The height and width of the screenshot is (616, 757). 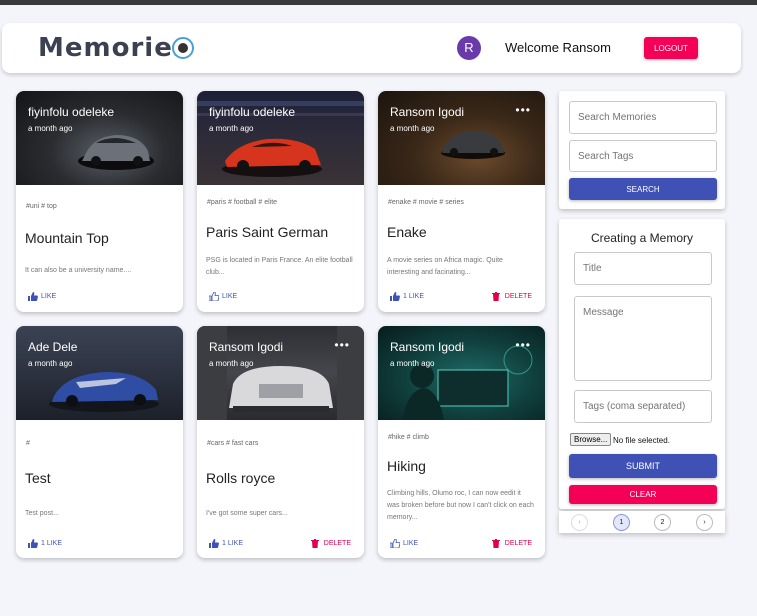 I want to click on clear-button: CLEAR, so click(x=643, y=494).